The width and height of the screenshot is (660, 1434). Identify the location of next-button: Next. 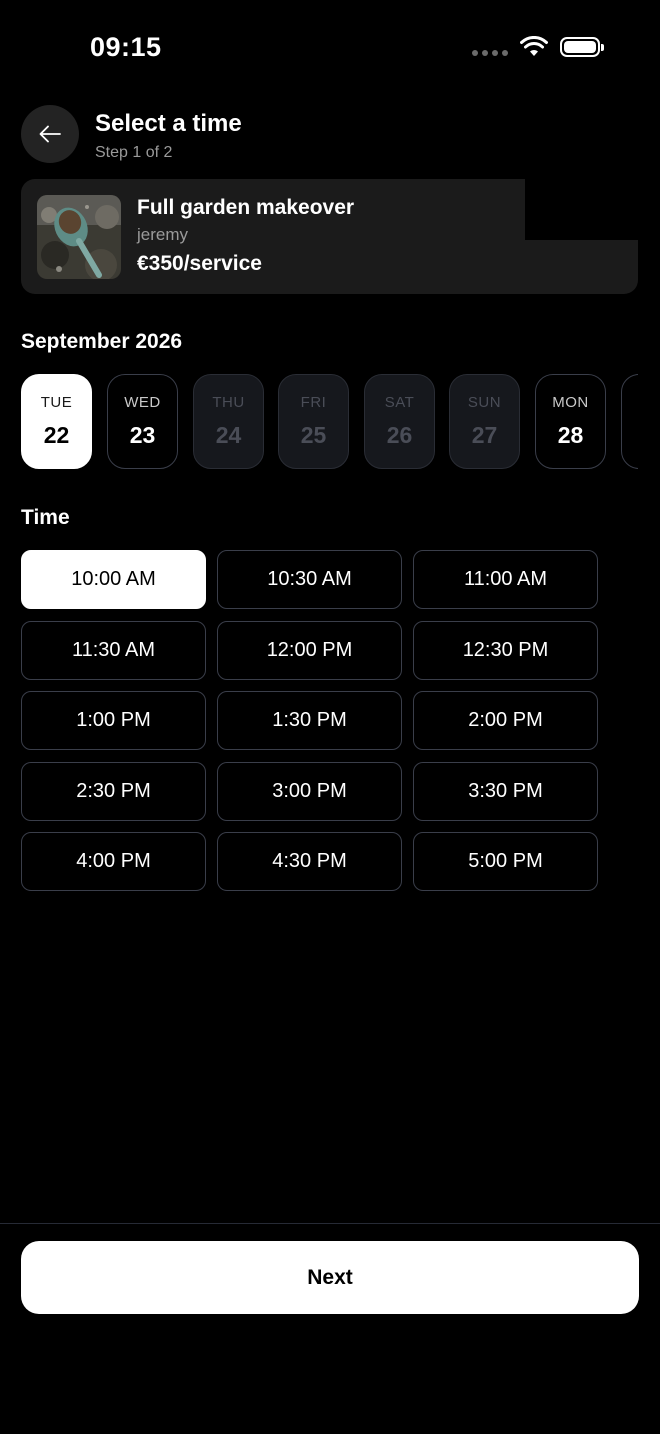
(330, 1277).